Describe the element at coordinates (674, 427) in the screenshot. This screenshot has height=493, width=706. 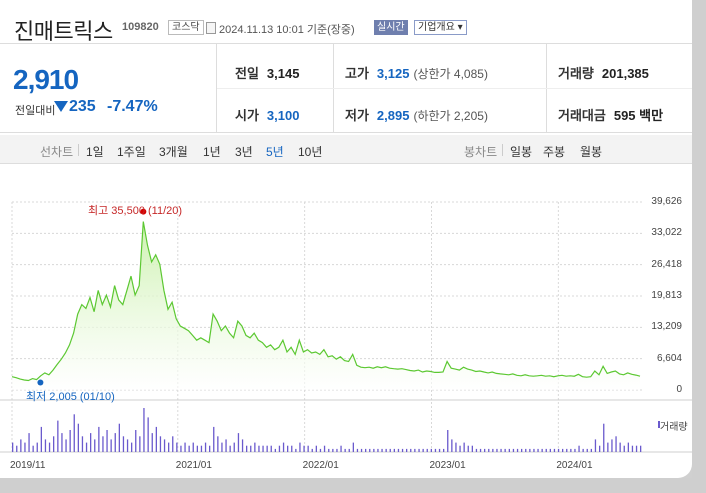
I see `volume-label: 거래량` at that location.